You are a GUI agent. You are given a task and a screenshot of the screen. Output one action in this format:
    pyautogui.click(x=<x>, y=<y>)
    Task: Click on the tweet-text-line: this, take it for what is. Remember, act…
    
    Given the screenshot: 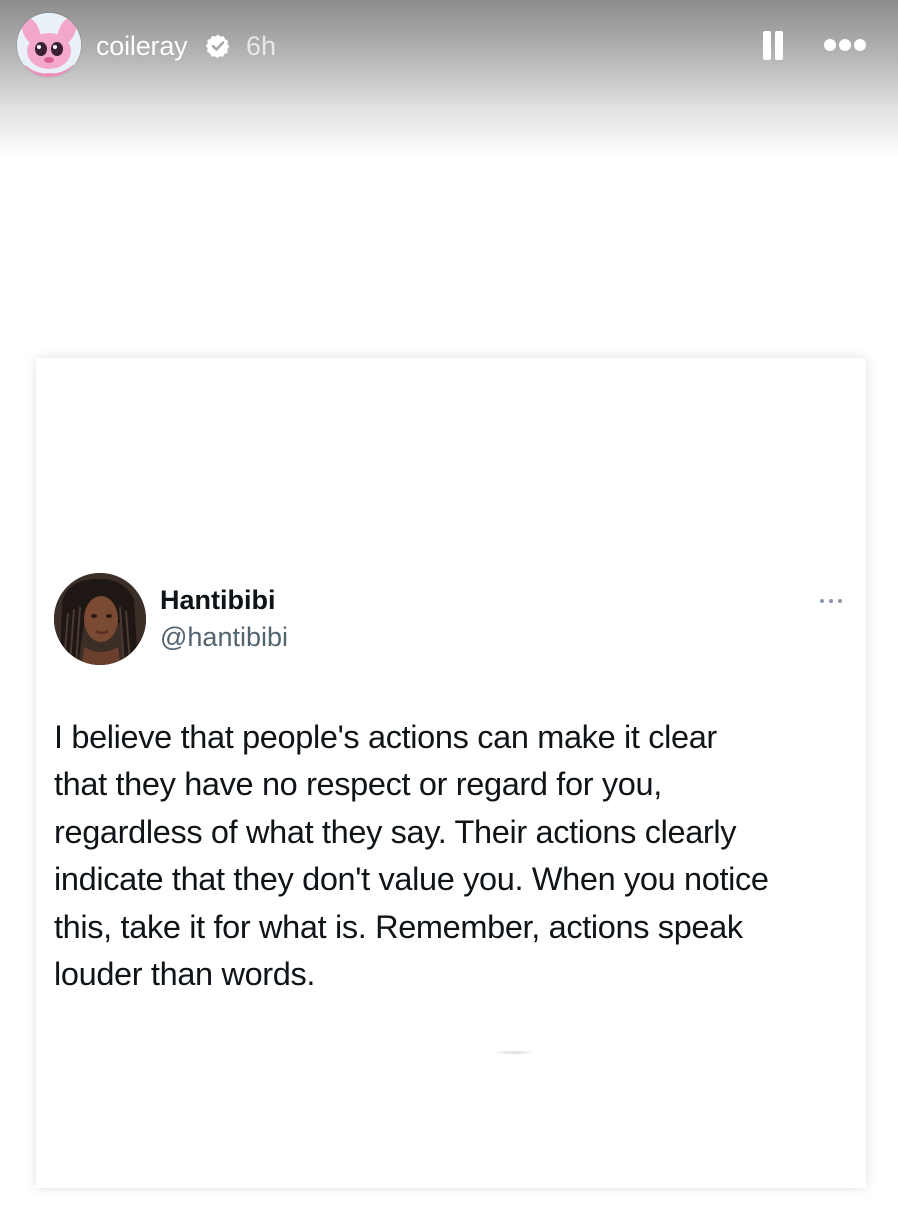 What is the action you would take?
    pyautogui.click(x=398, y=926)
    